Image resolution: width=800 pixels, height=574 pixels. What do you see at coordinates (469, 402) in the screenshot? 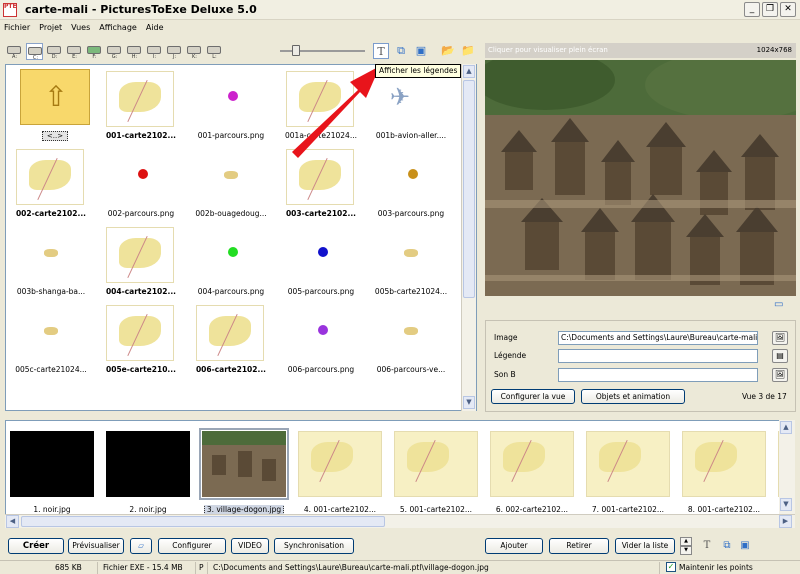
I see `scroll-down-arrow: ▼` at bounding box center [469, 402].